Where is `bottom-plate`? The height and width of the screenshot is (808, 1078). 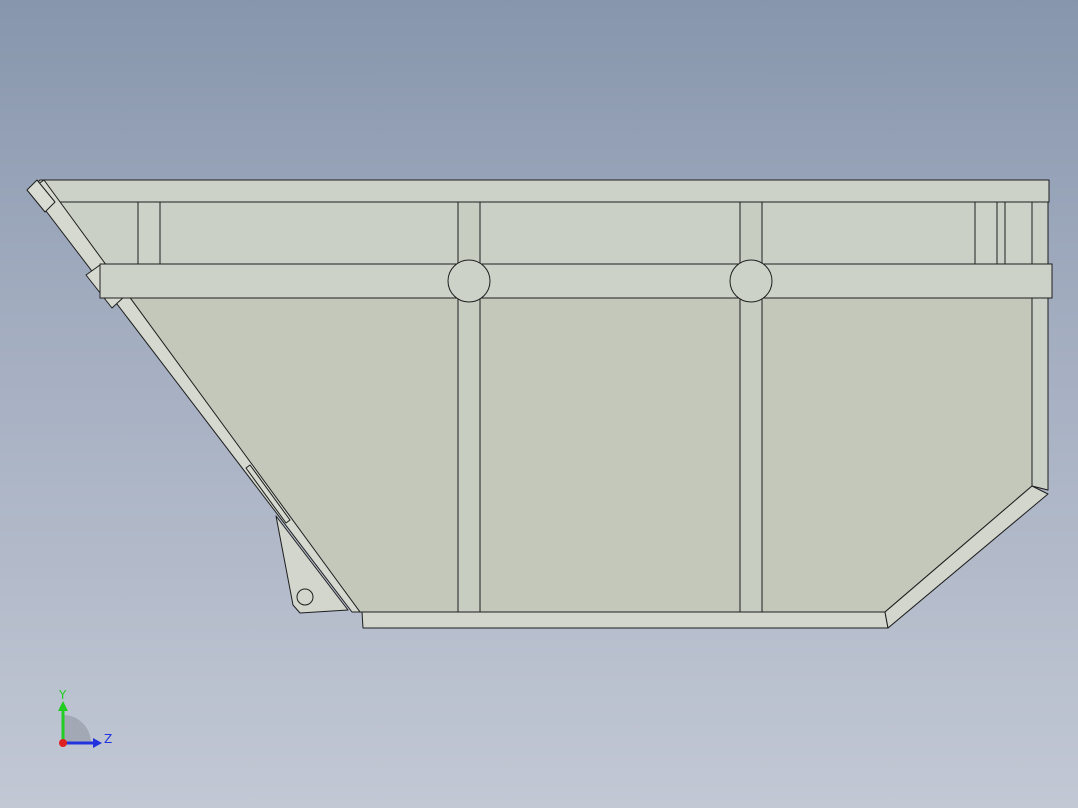 bottom-plate is located at coordinates (625, 620).